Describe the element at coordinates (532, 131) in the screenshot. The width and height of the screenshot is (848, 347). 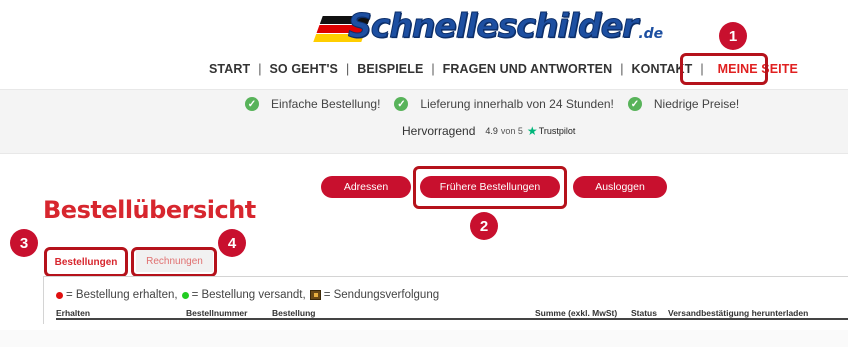
I see `trustpilot-star-icon: ★` at that location.